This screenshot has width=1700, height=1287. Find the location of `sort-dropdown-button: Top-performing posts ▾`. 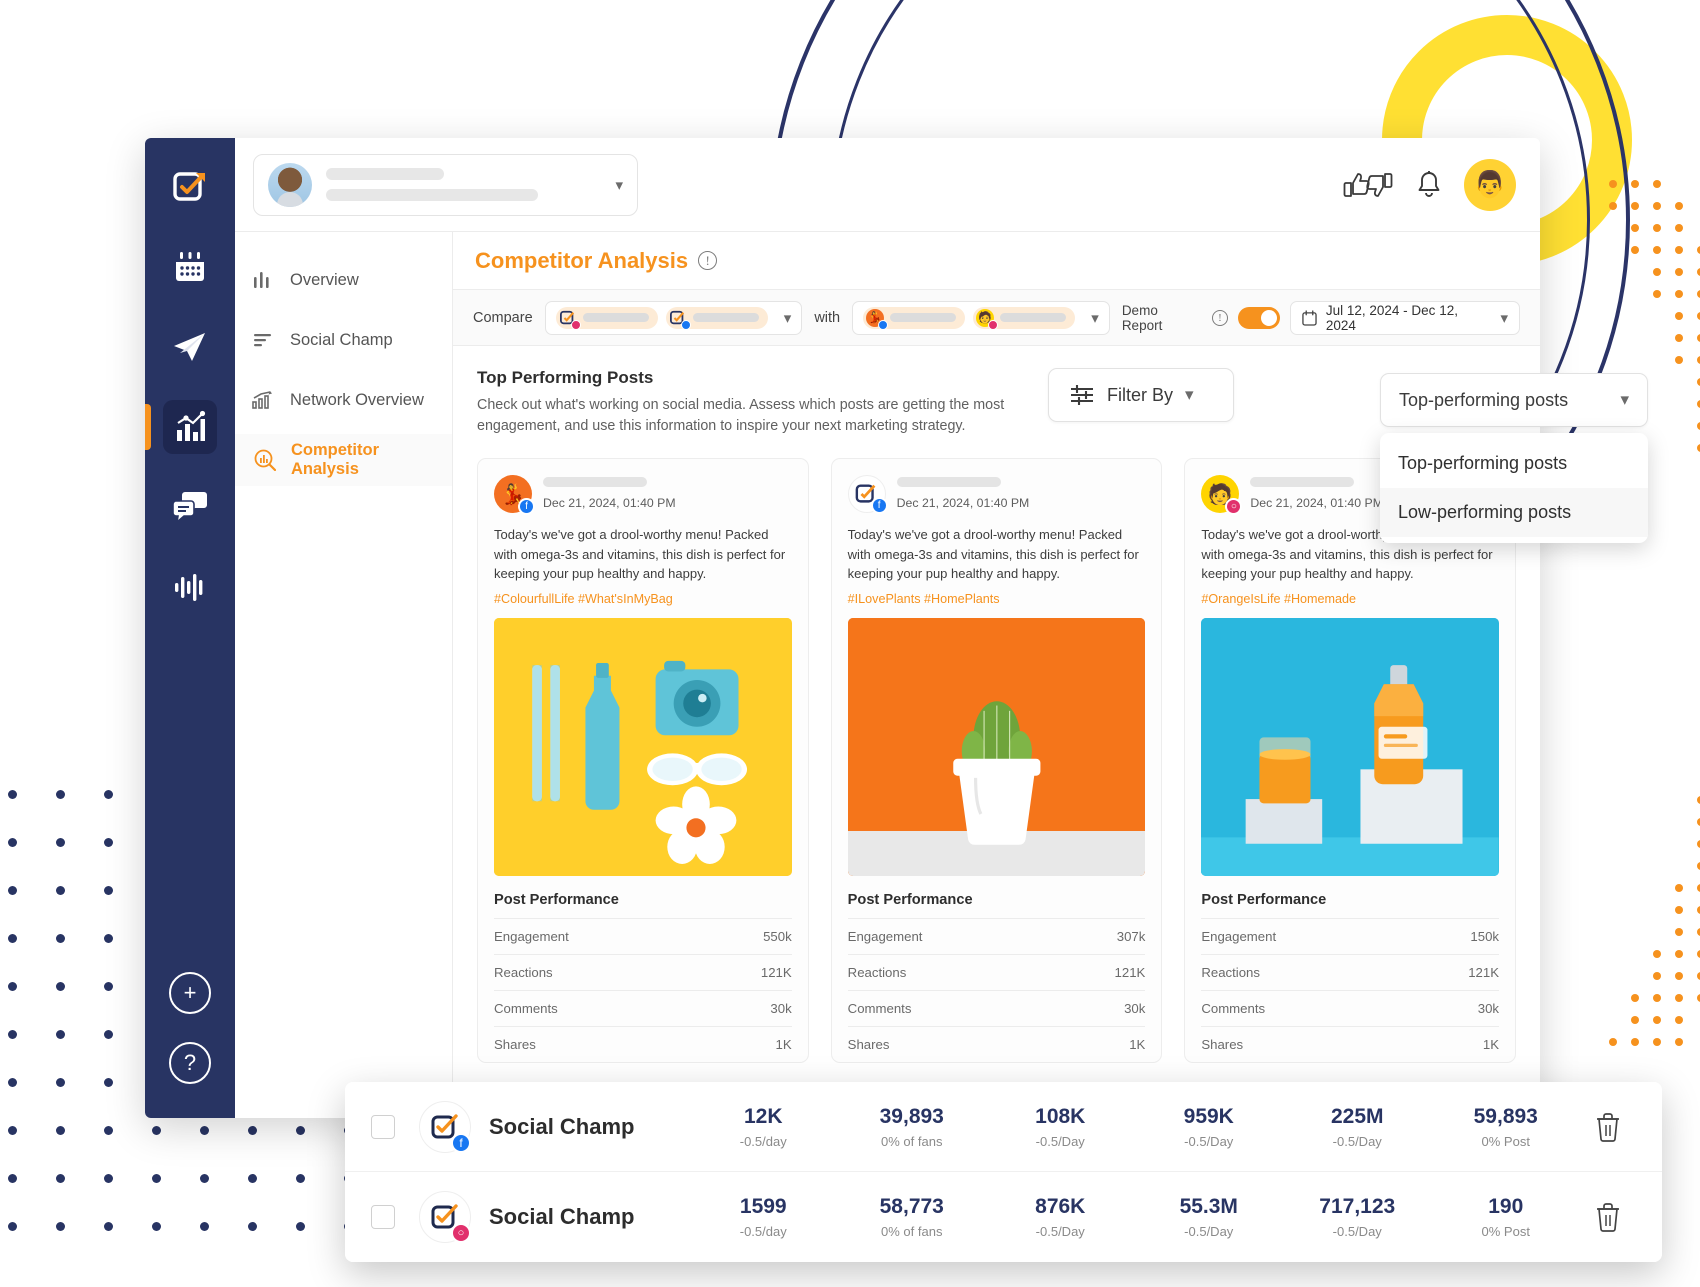

sort-dropdown-button: Top-performing posts ▾ is located at coordinates (1514, 400).